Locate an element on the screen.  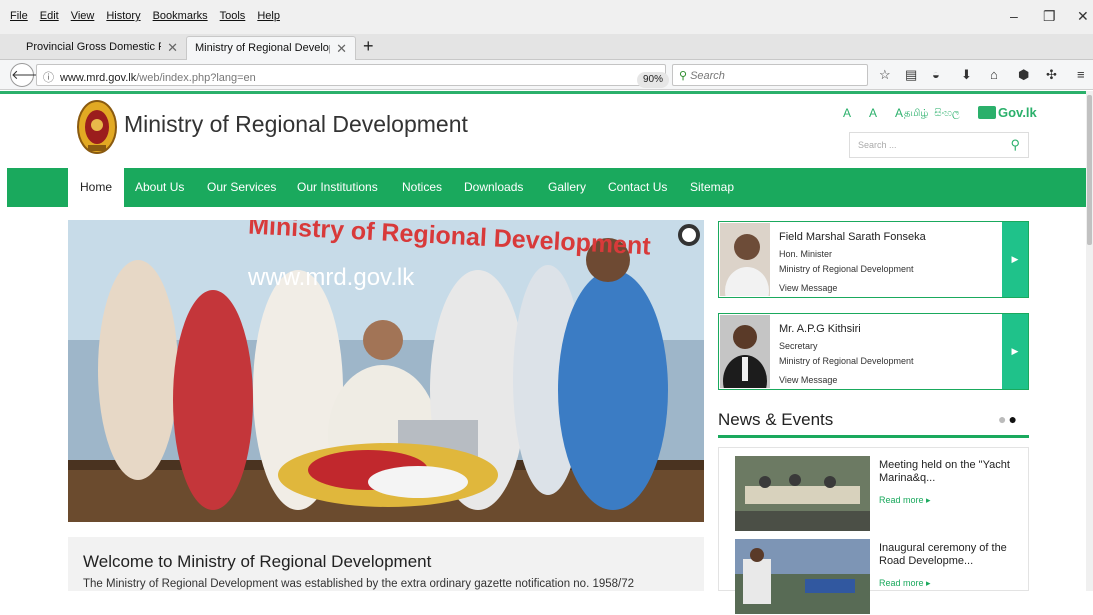
sri-lanka-emblem-icon is located at coordinates (97, 127).